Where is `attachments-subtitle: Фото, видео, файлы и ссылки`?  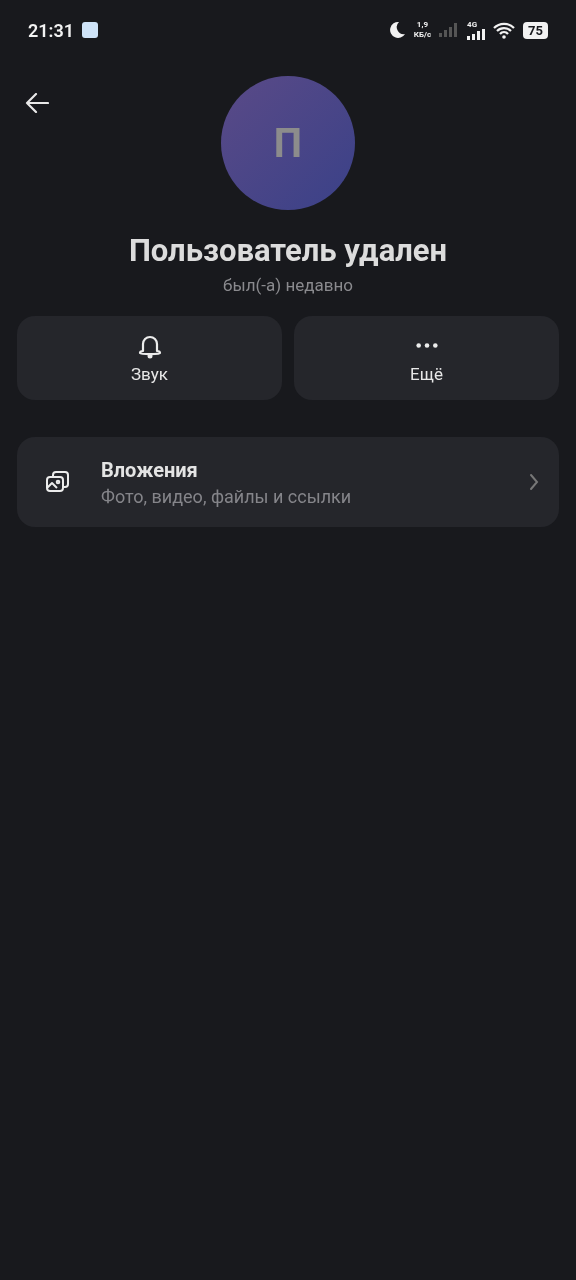
attachments-subtitle: Фото, видео, файлы и ссылки is located at coordinates (227, 496).